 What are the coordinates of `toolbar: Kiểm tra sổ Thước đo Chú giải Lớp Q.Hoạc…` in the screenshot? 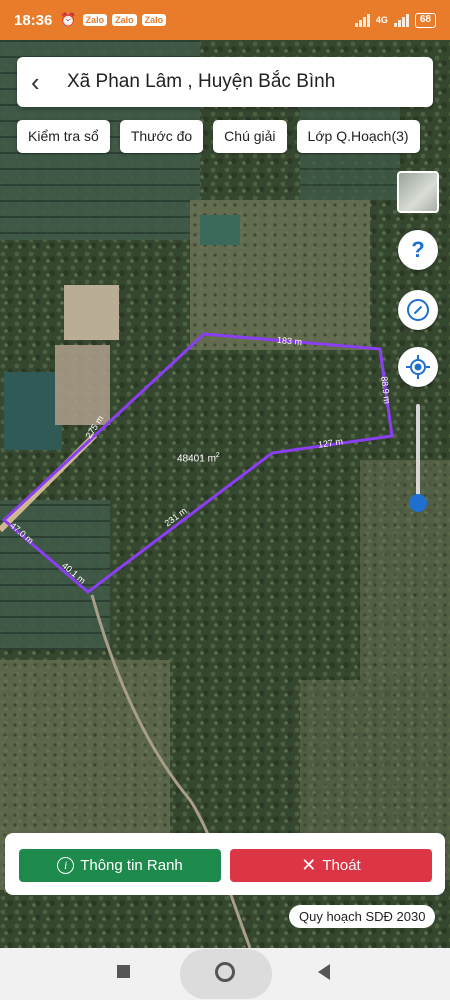 It's located at (218, 136).